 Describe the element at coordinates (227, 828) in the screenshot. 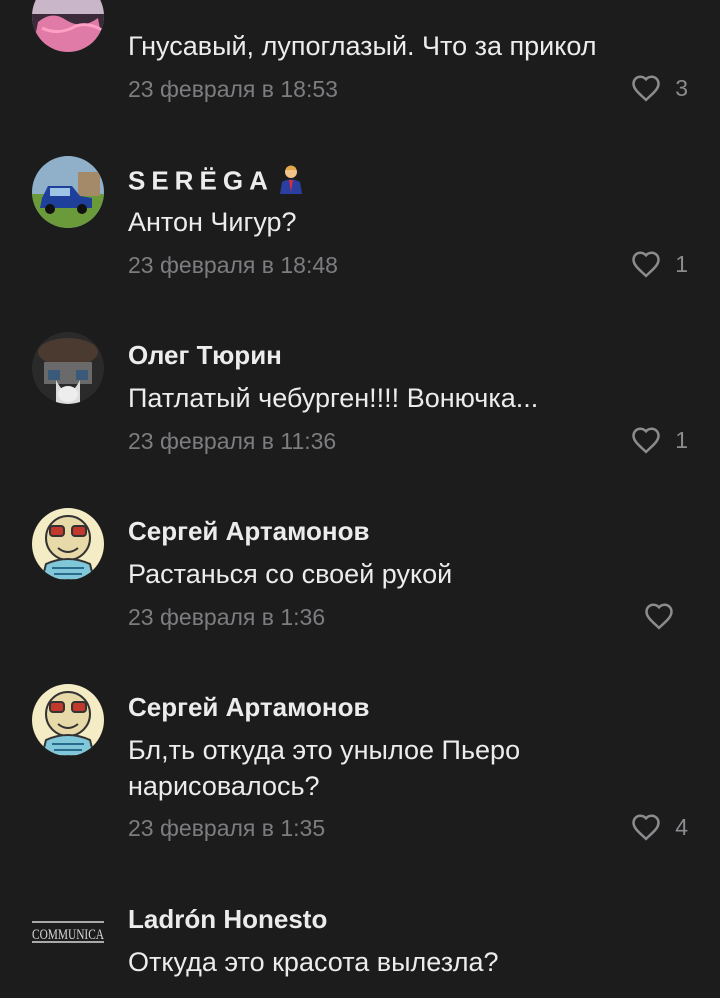

I see `comment-date: 23 февраля в 1:35` at that location.